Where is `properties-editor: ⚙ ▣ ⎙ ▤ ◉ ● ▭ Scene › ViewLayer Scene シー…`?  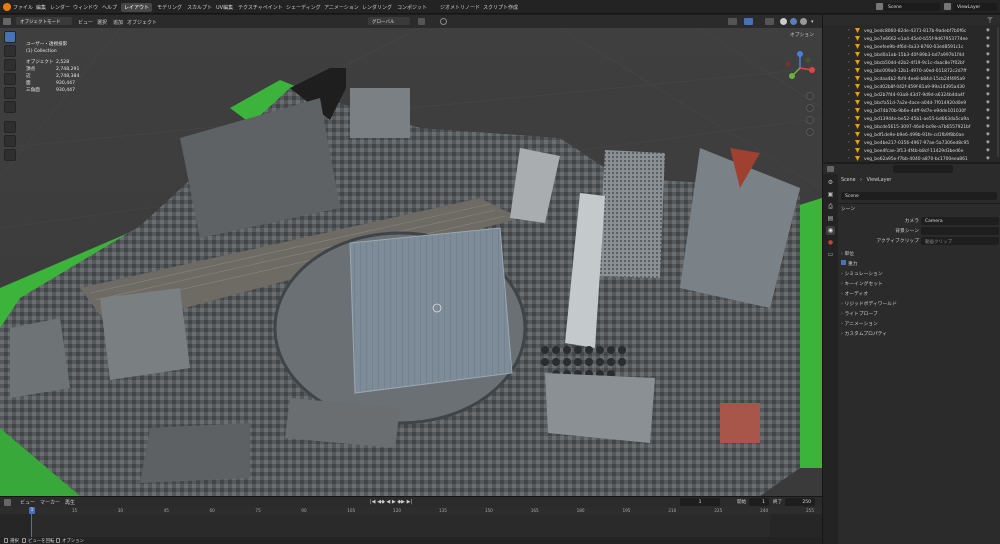
properties-editor: ⚙ ▣ ⎙ ▤ ◉ ● ▭ Scene › ViewLayer Scene シー… is located at coordinates (911, 354).